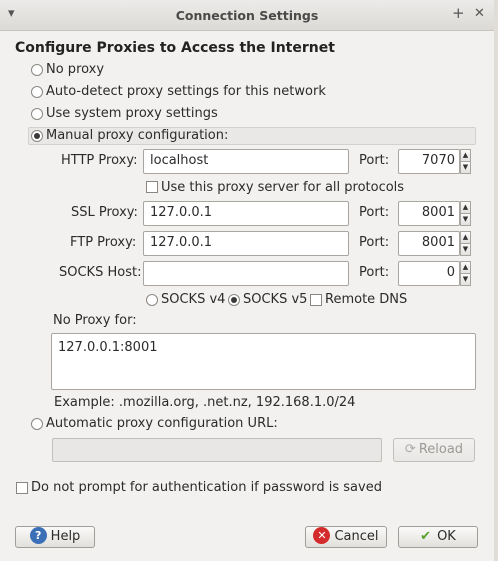 The width and height of the screenshot is (498, 561). What do you see at coordinates (152, 300) in the screenshot?
I see `socks-v4-radio` at bounding box center [152, 300].